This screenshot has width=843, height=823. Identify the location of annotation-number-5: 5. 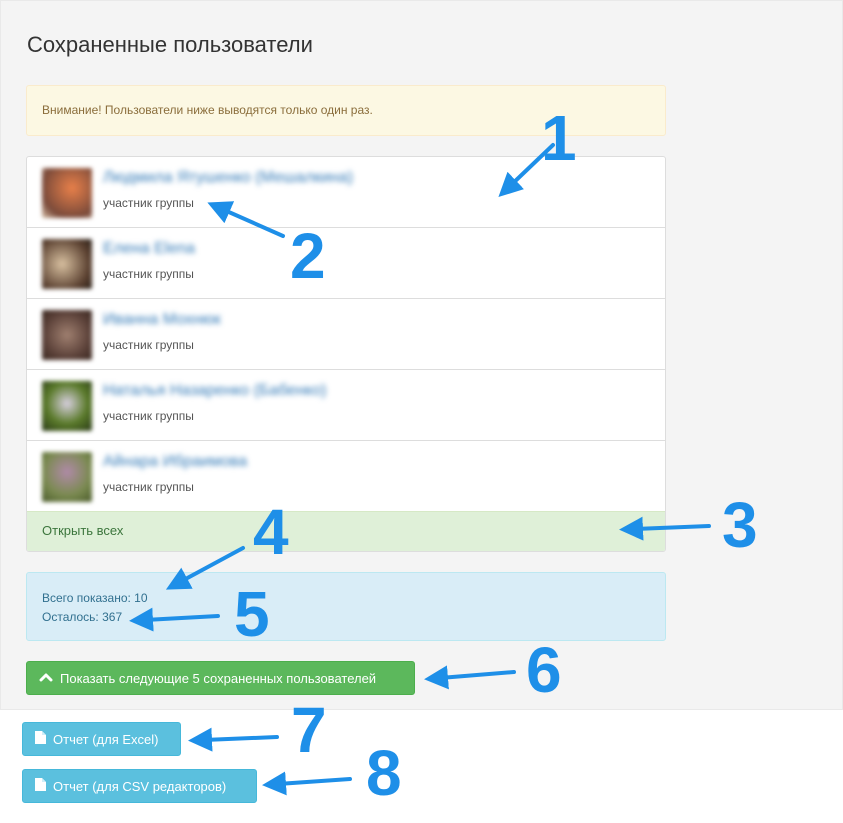
(252, 614).